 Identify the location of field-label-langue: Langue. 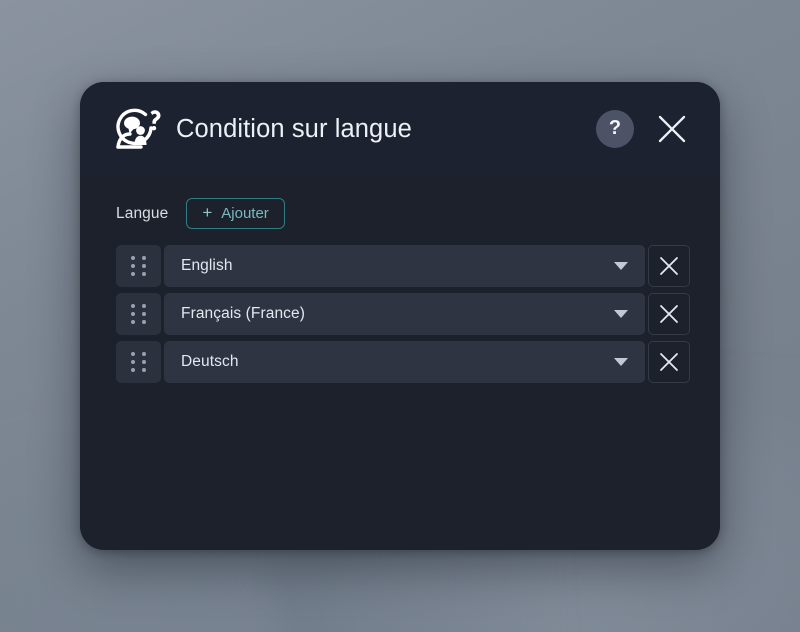
(142, 213).